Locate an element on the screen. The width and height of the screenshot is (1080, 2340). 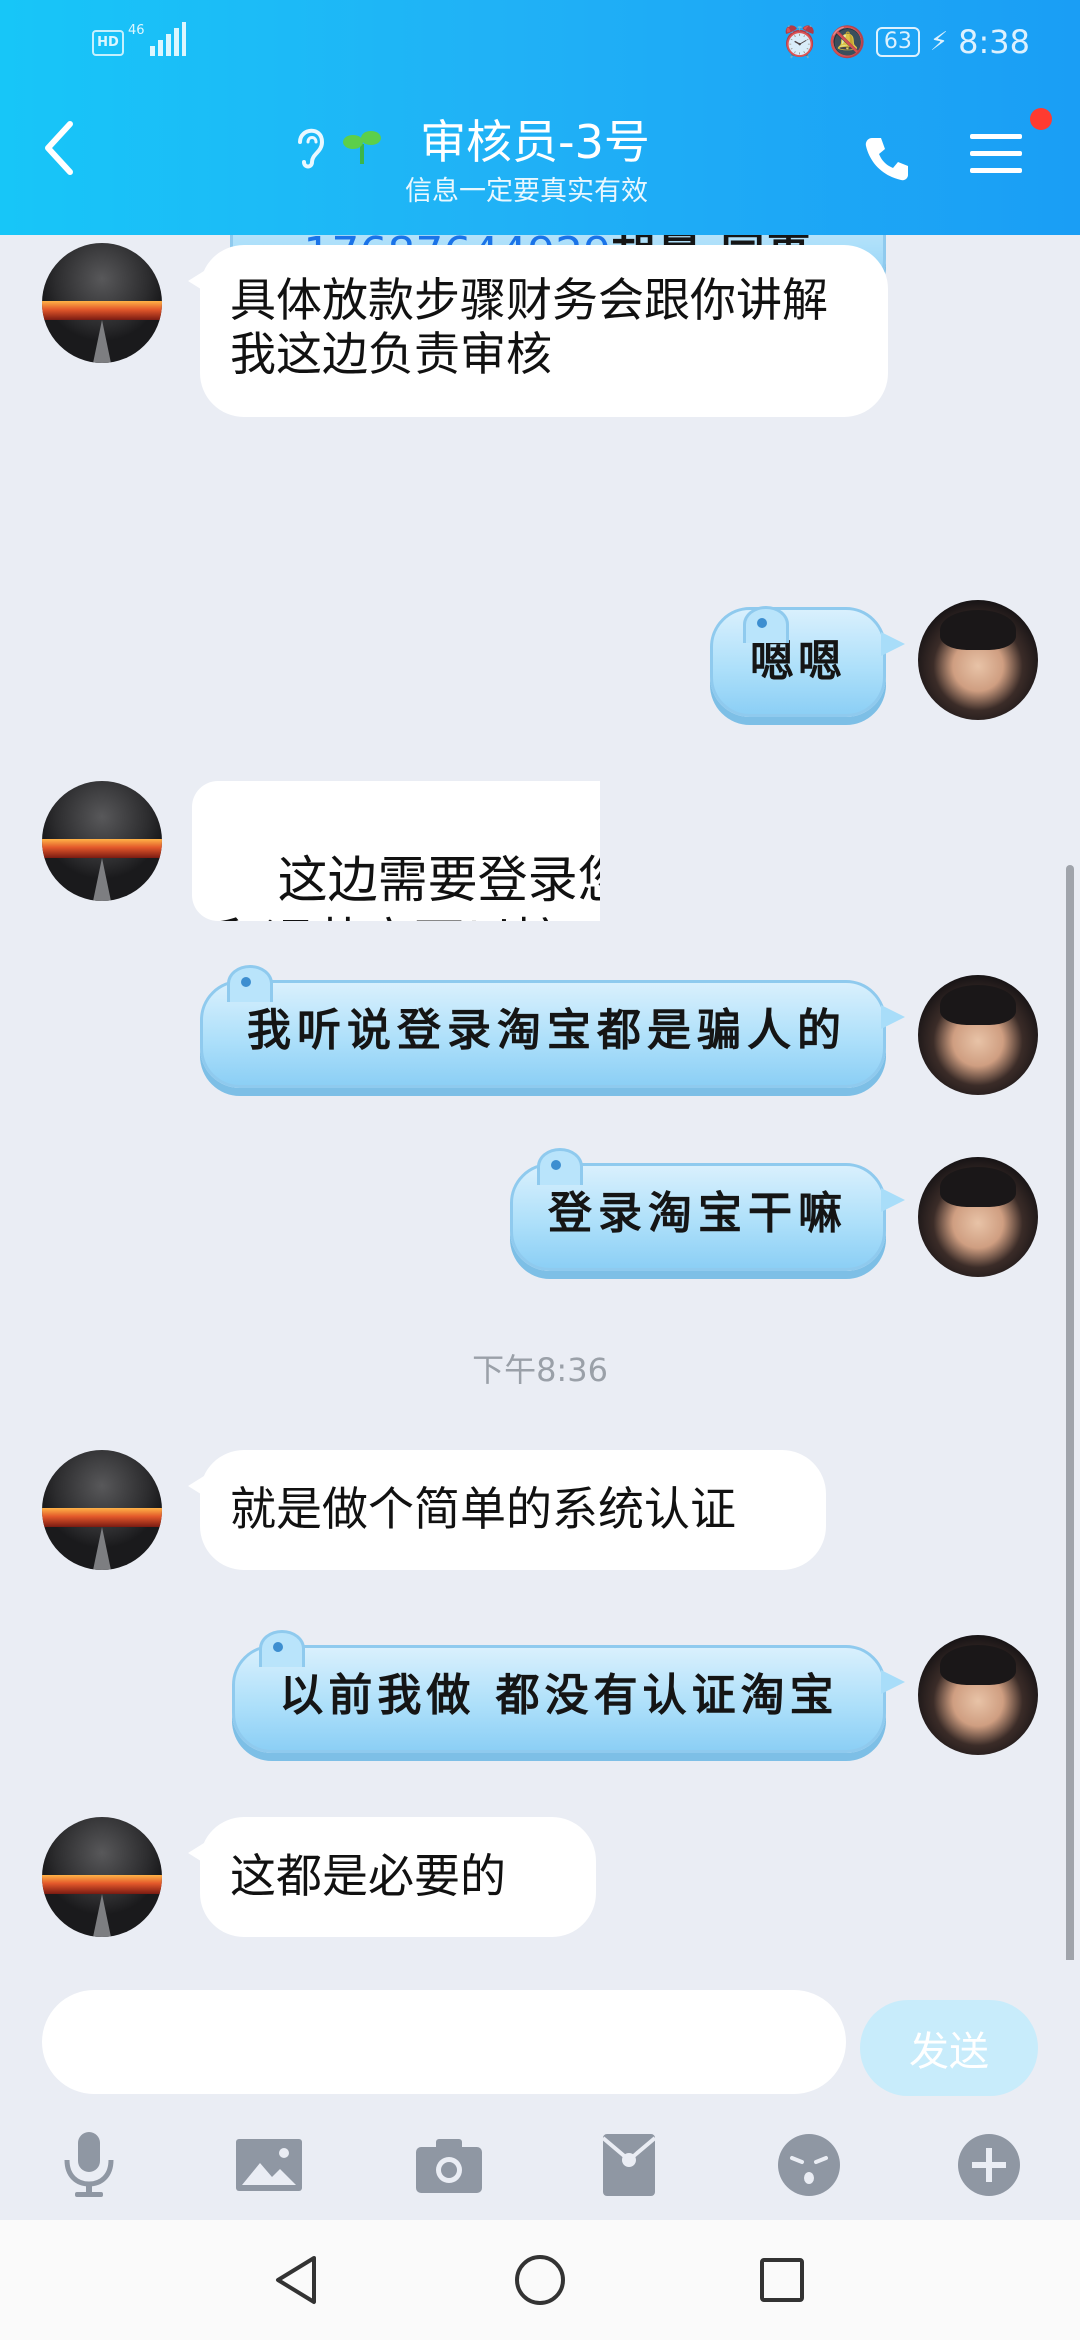
signal-icon is located at coordinates (168, 39).